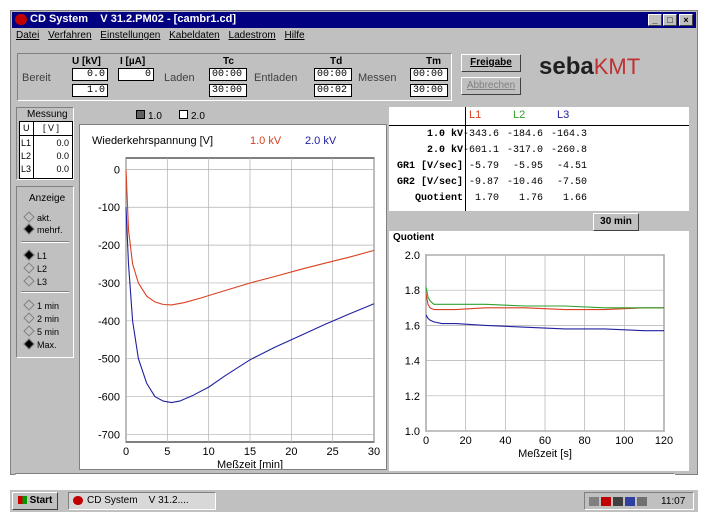 The image size is (708, 520). What do you see at coordinates (136, 74) in the screenshot?
I see `i-field: 0` at bounding box center [136, 74].